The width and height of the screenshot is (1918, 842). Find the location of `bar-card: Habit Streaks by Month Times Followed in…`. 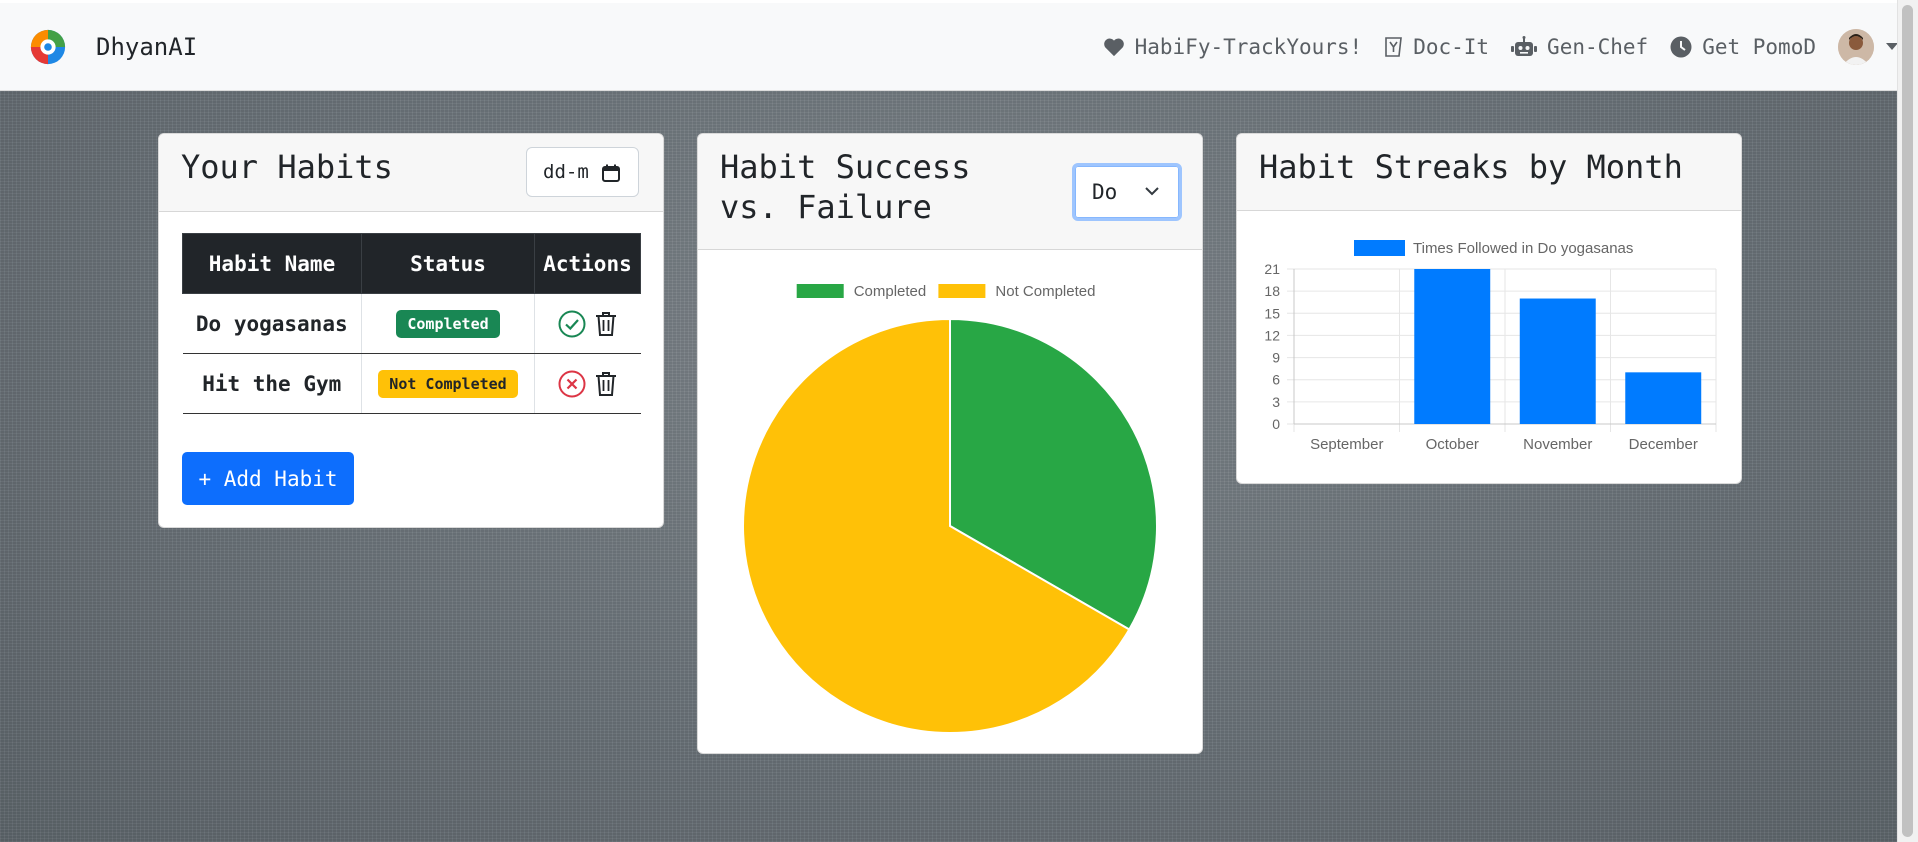

bar-card: Habit Streaks by Month Times Followed in… is located at coordinates (1489, 308).